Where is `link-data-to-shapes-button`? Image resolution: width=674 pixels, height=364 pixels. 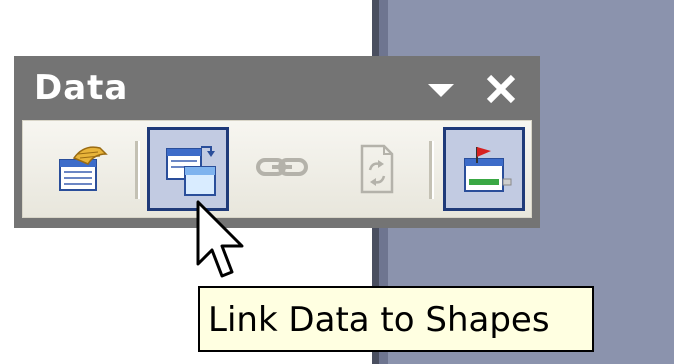 link-data-to-shapes-button is located at coordinates (188, 169).